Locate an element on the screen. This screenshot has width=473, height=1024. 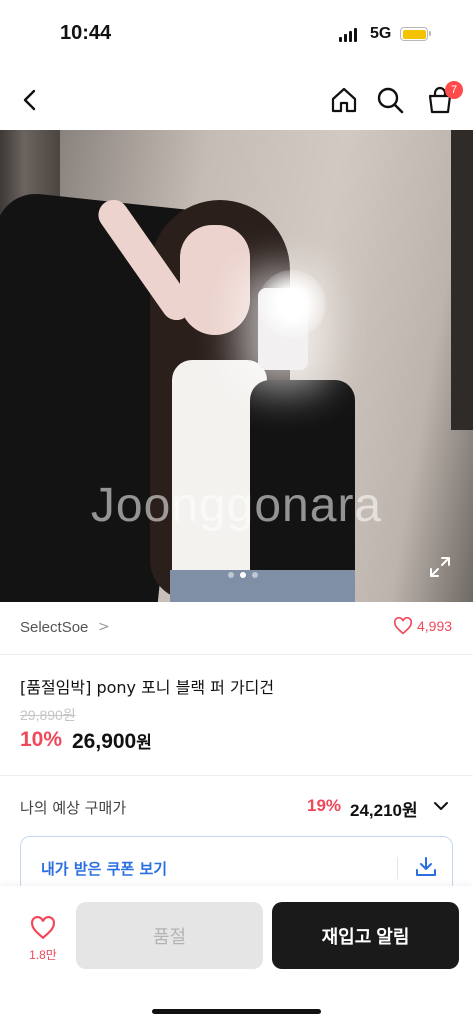
cart-count-badge: 7 is located at coordinates (454, 90).